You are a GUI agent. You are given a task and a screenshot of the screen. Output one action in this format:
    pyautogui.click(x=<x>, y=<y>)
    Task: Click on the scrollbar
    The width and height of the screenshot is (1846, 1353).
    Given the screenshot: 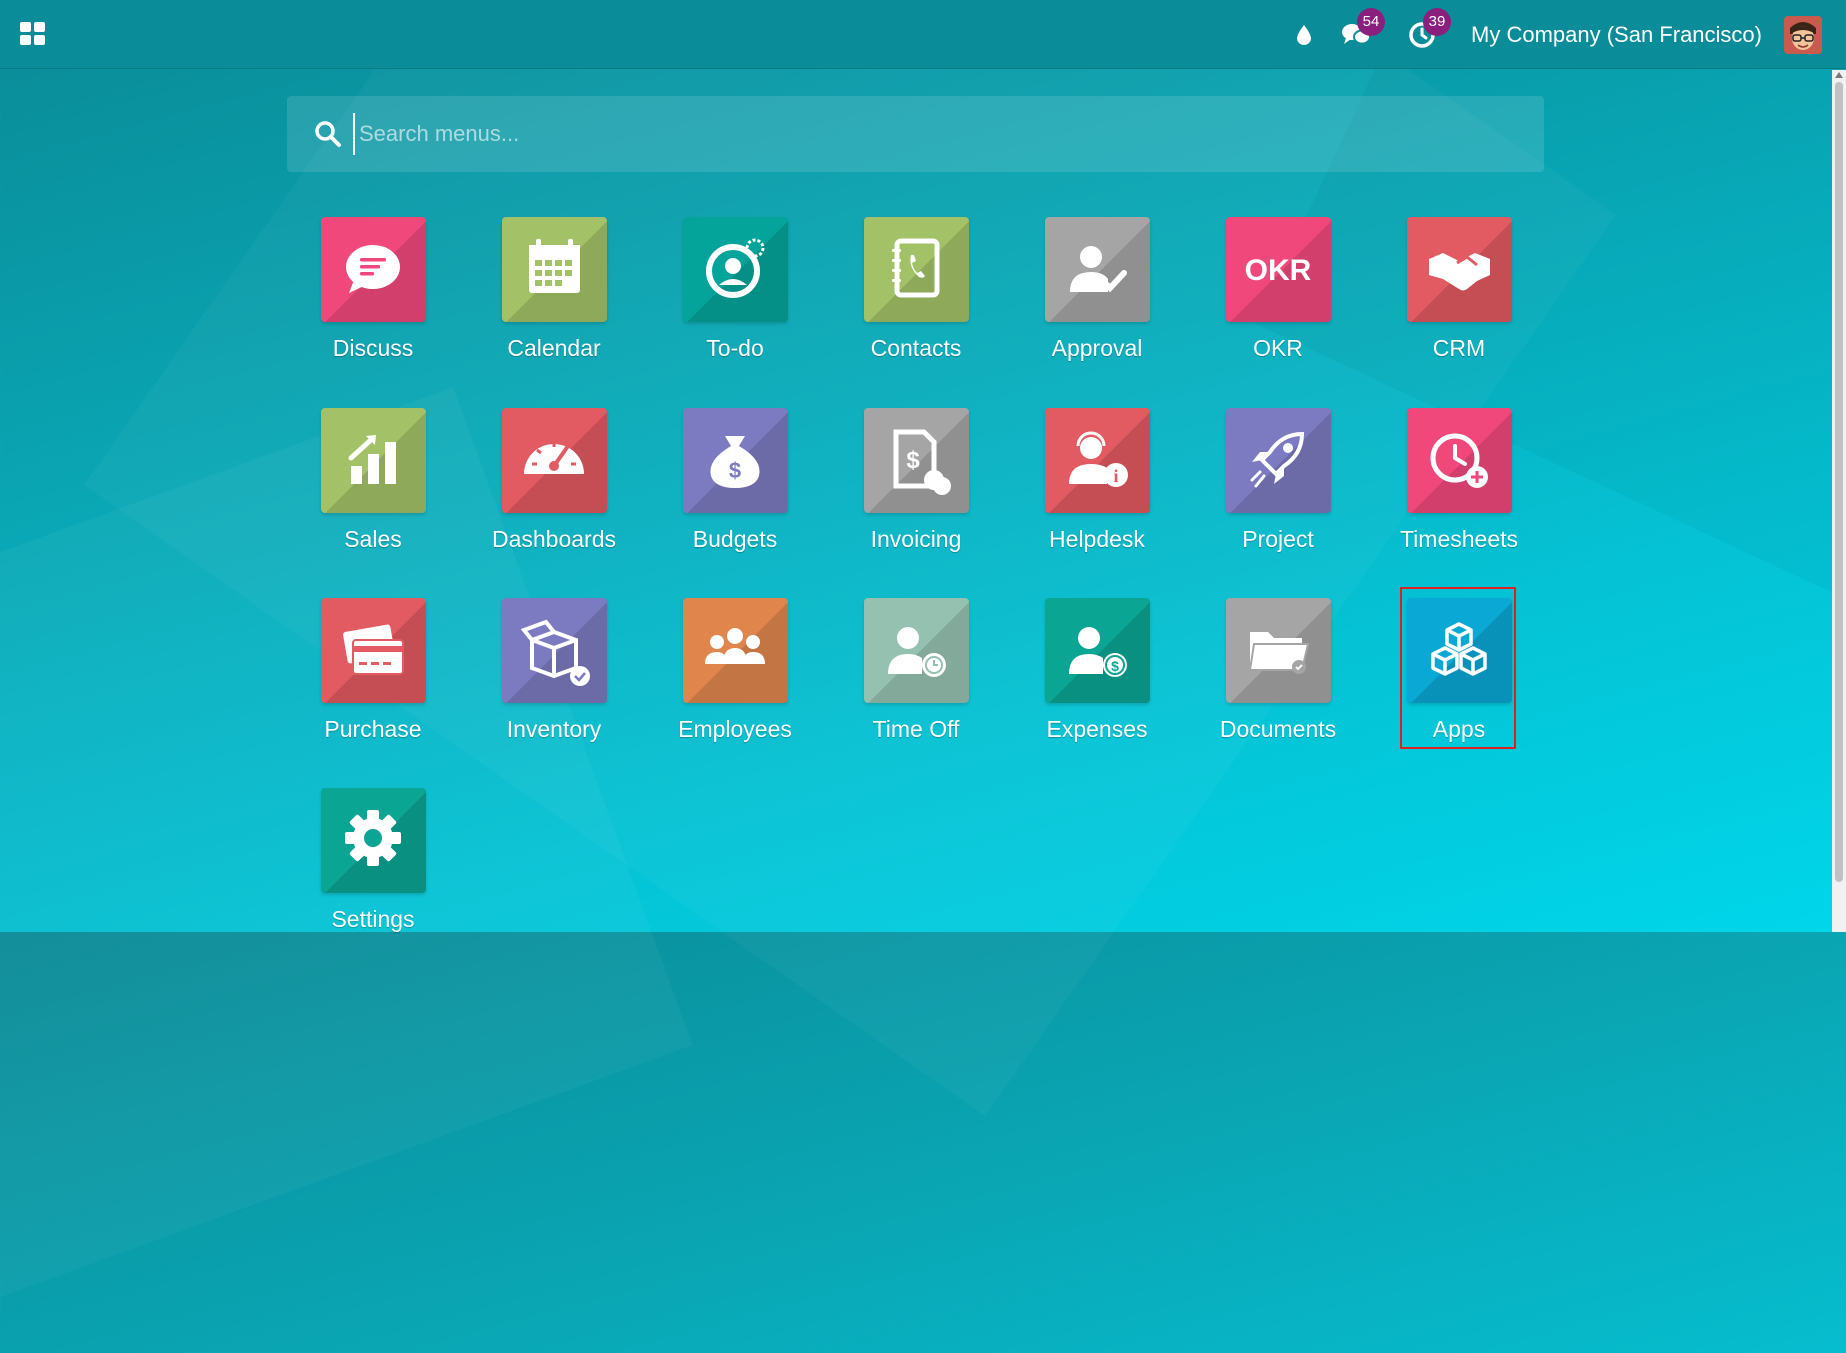 What is the action you would take?
    pyautogui.click(x=1839, y=501)
    